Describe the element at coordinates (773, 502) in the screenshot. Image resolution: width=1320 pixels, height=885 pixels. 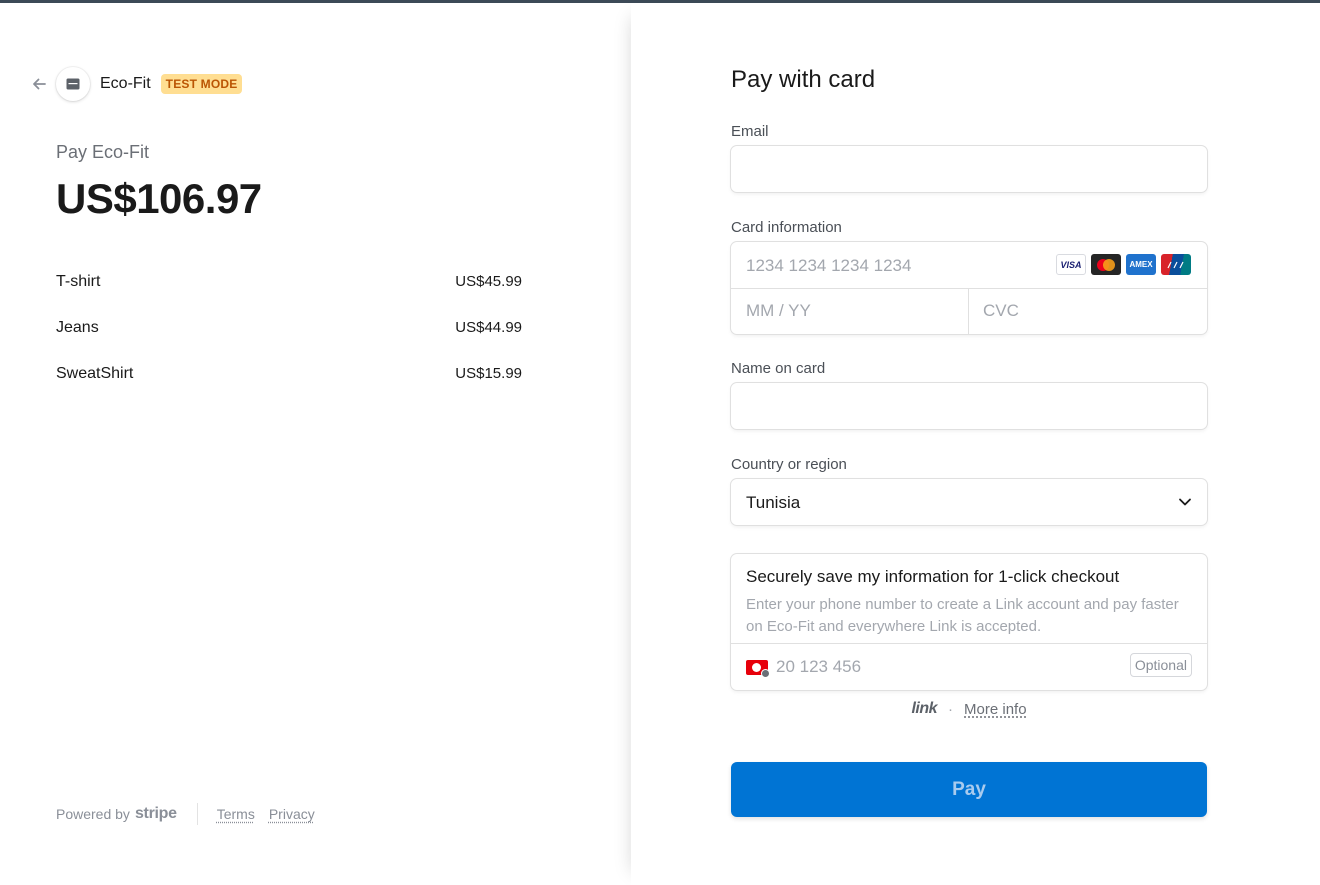
I see `country-value: Tunisia` at that location.